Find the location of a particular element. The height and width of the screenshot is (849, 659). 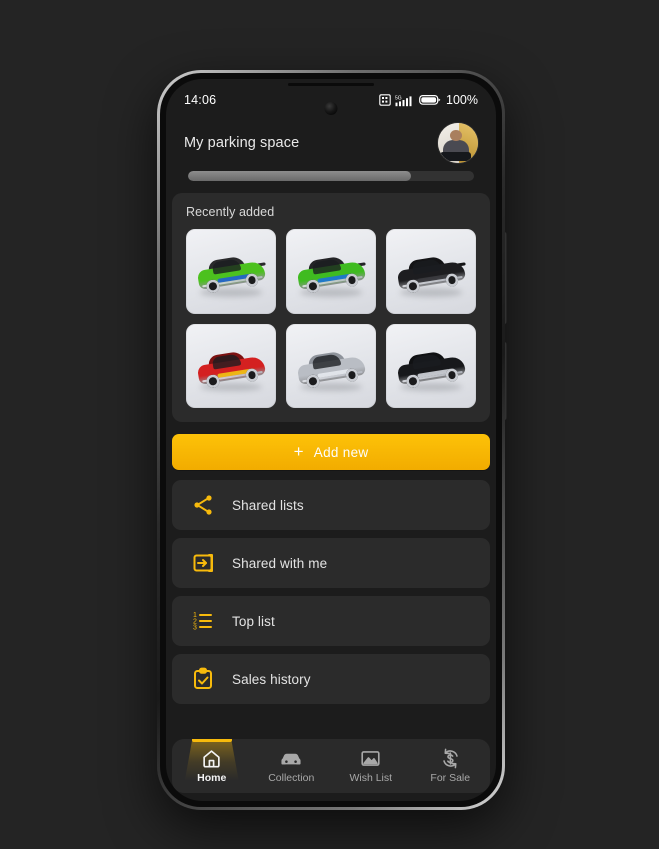

bottom-navigation-bar: Home Collection Wish List For Sale is located at coordinates (331, 766).